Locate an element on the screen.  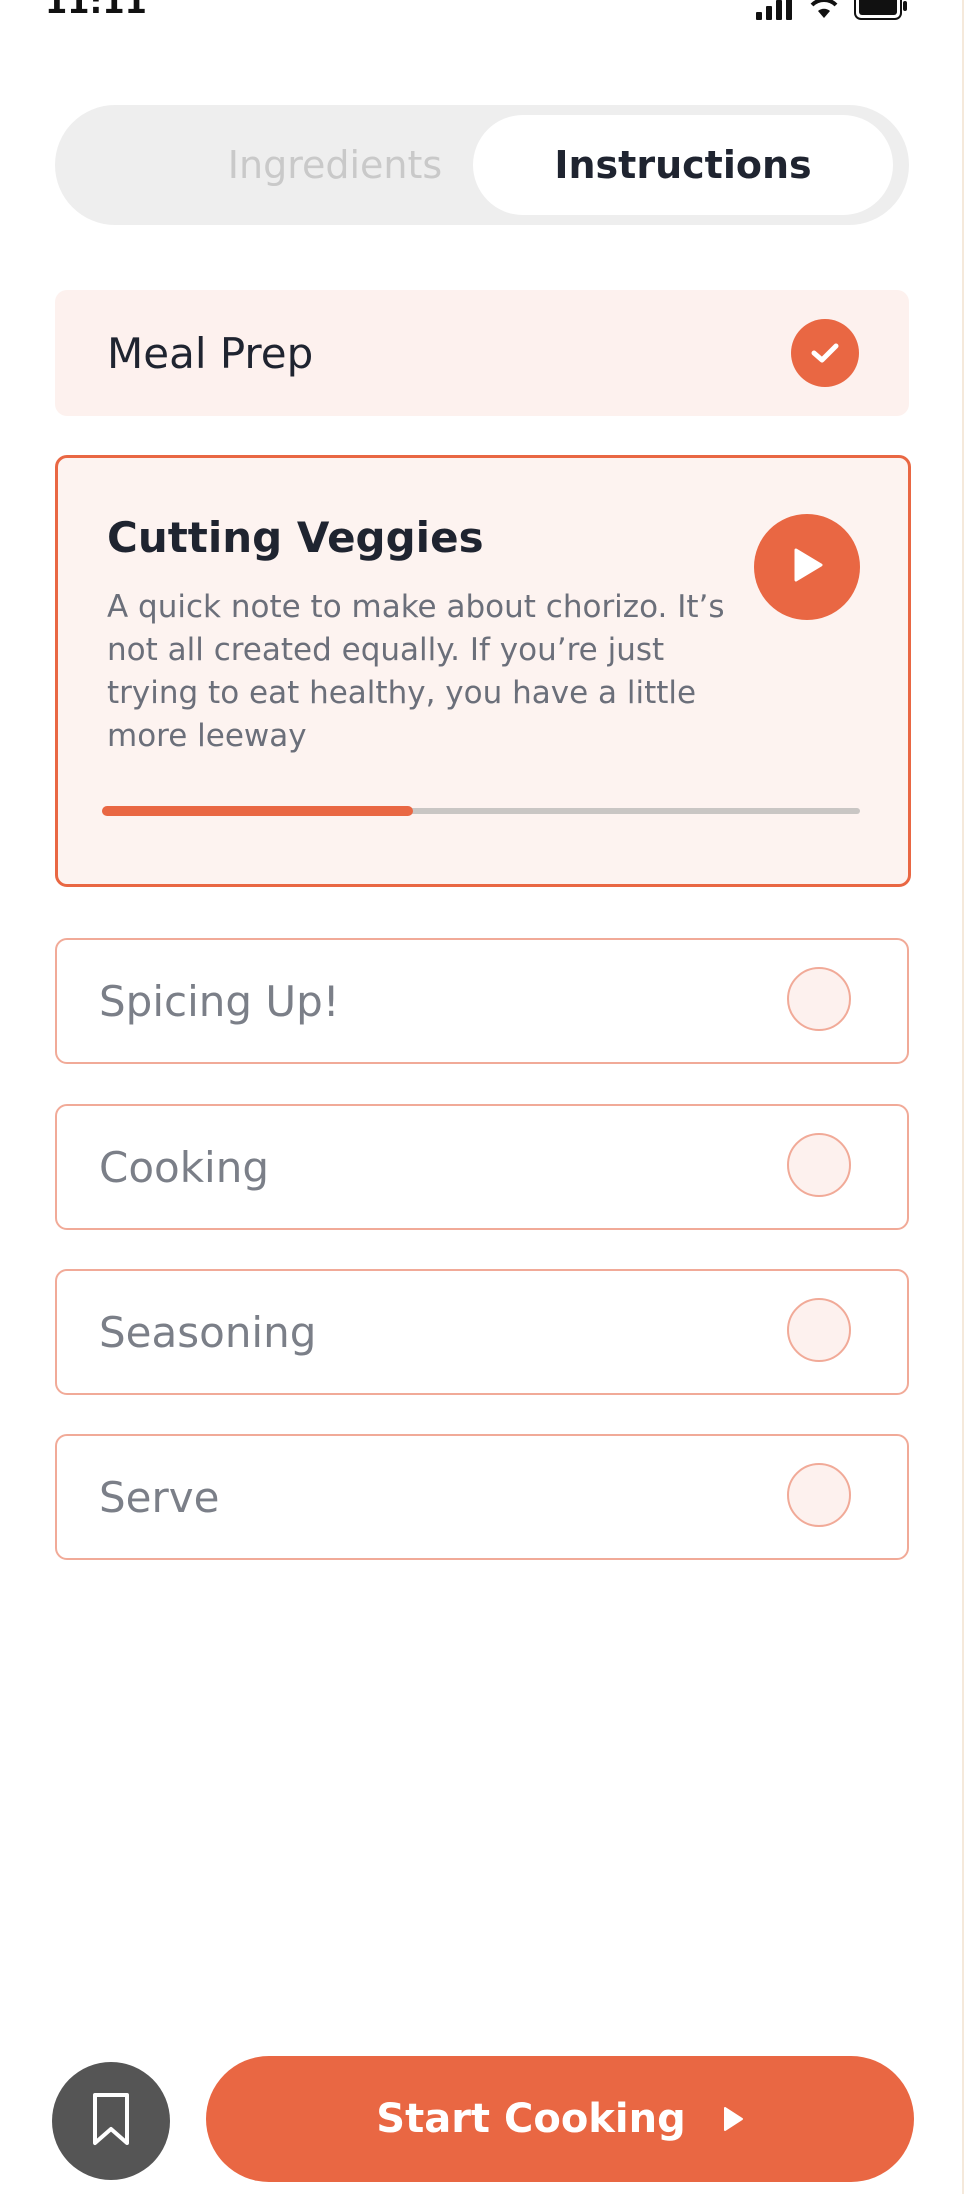
step-label: Serve is located at coordinates (159, 1497).